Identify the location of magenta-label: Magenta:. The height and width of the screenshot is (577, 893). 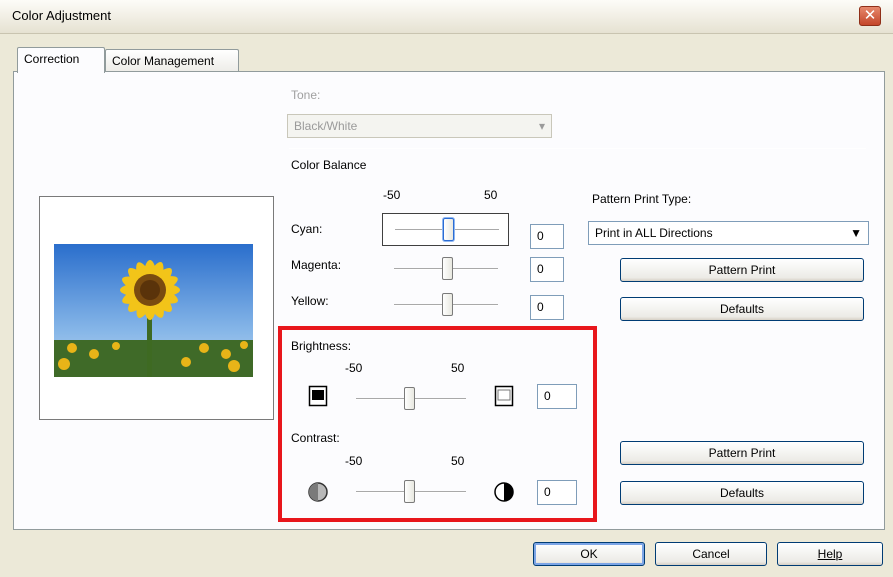
(316, 265).